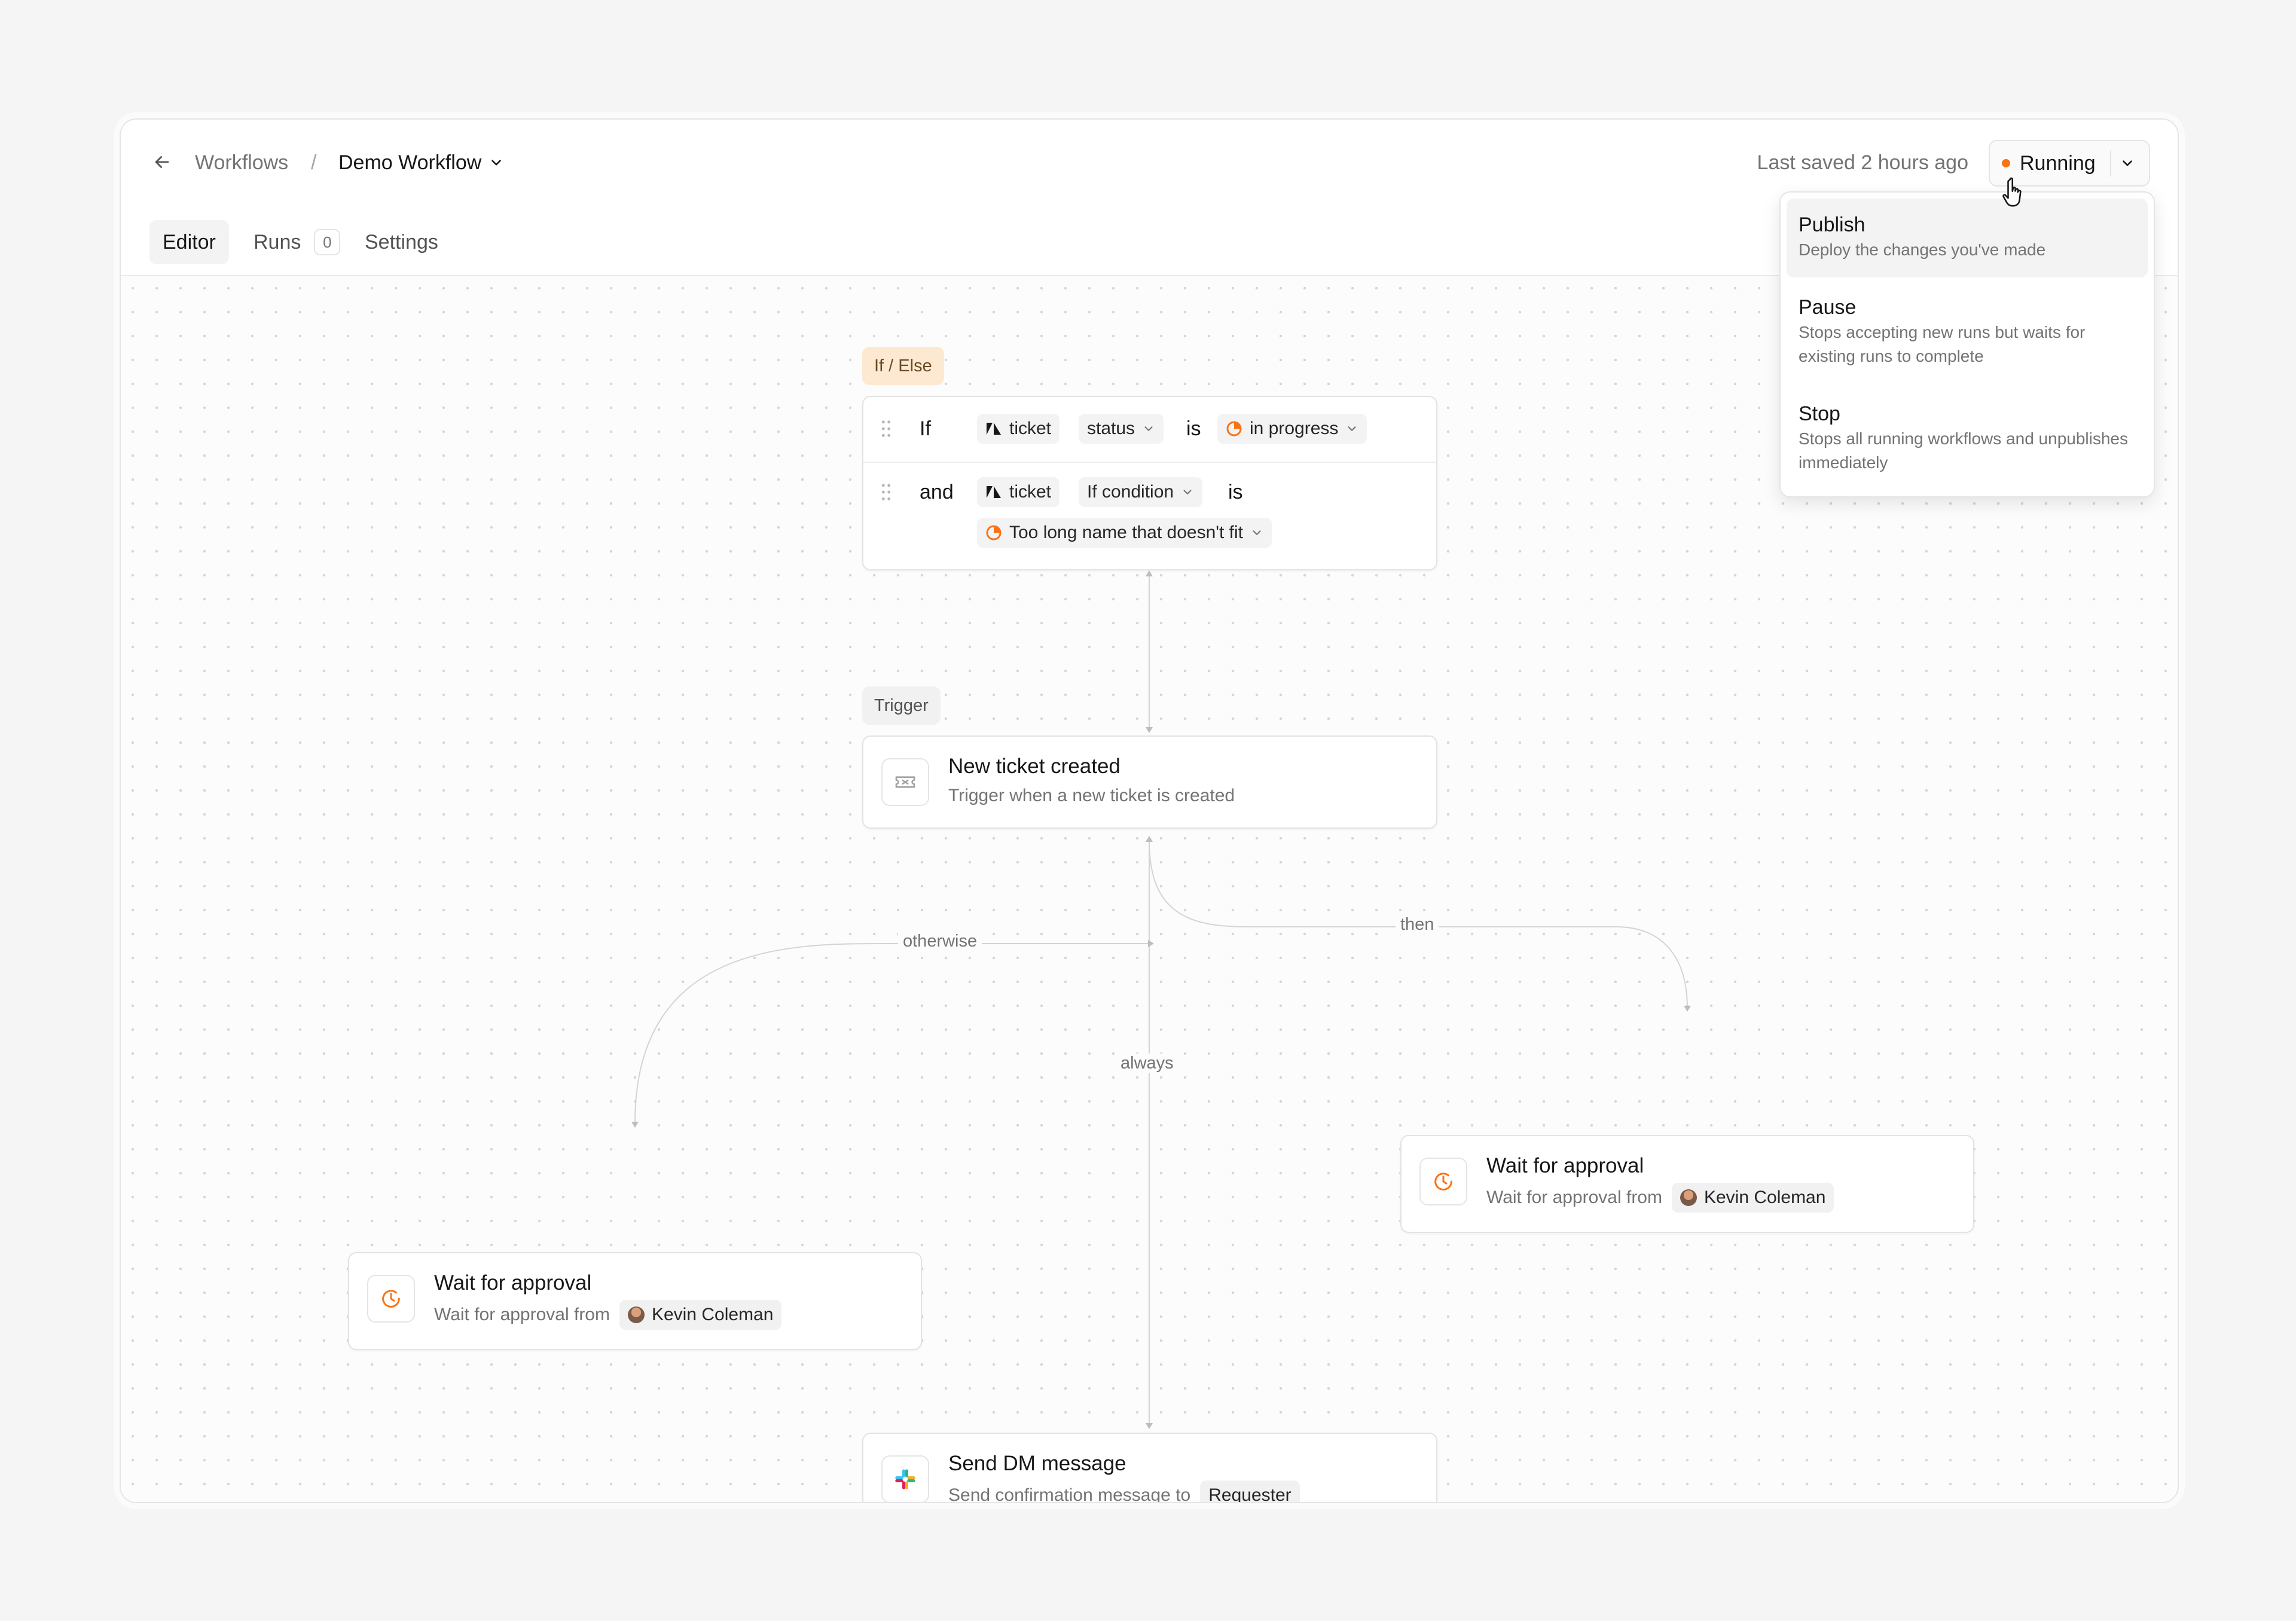  Describe the element at coordinates (925, 429) in the screenshot. I see `condition-keyword: If` at that location.